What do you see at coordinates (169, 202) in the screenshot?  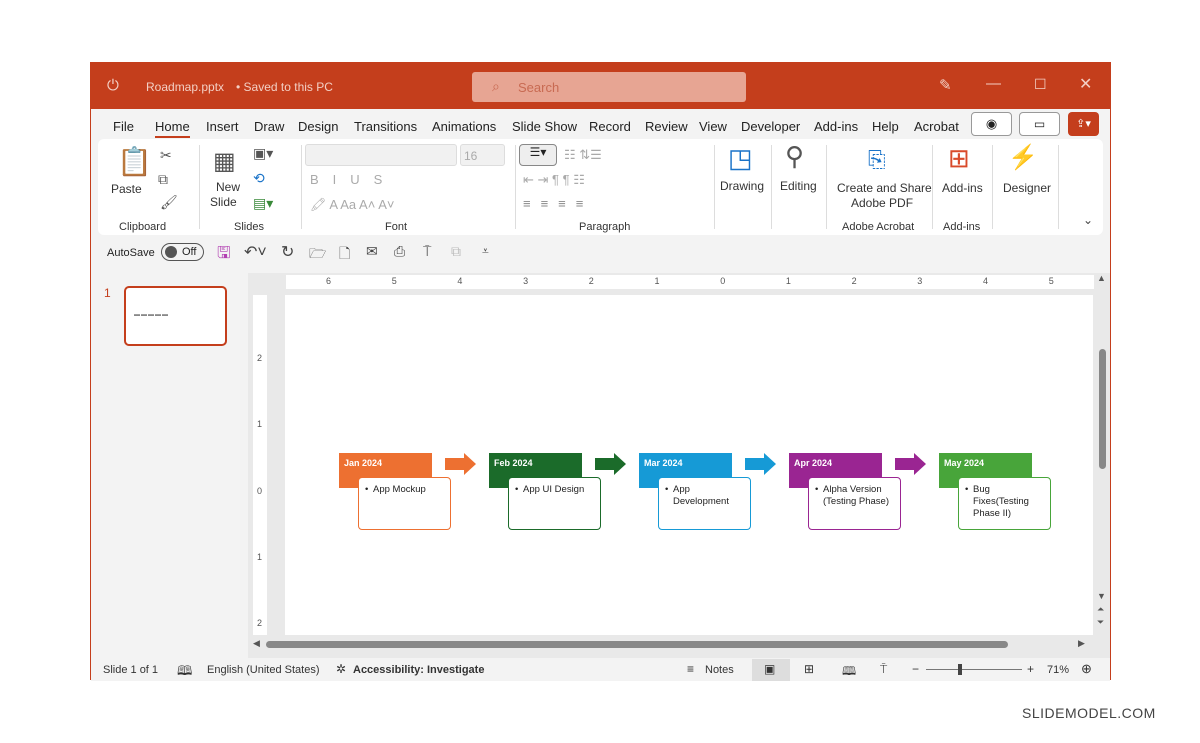 I see `format-painter-icon: 🖌` at bounding box center [169, 202].